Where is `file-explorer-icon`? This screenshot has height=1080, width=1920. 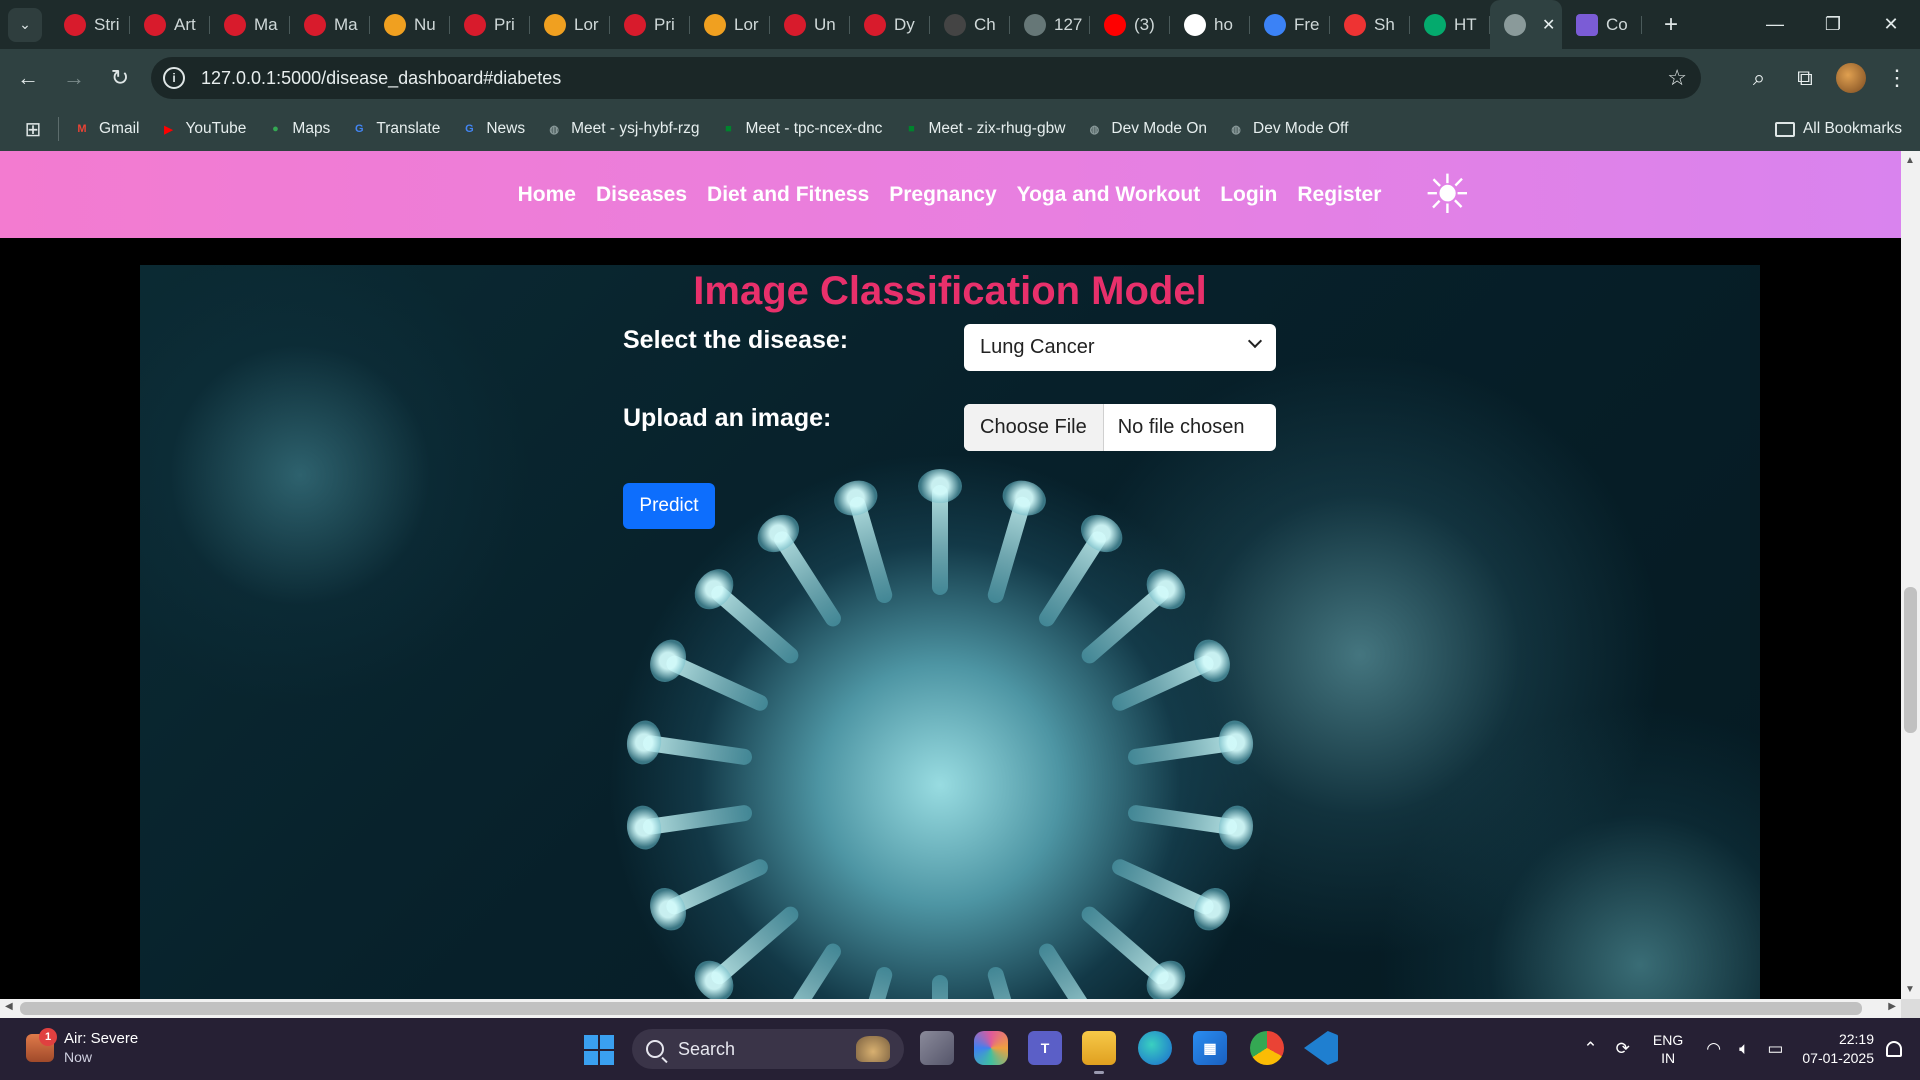 file-explorer-icon is located at coordinates (1099, 1052).